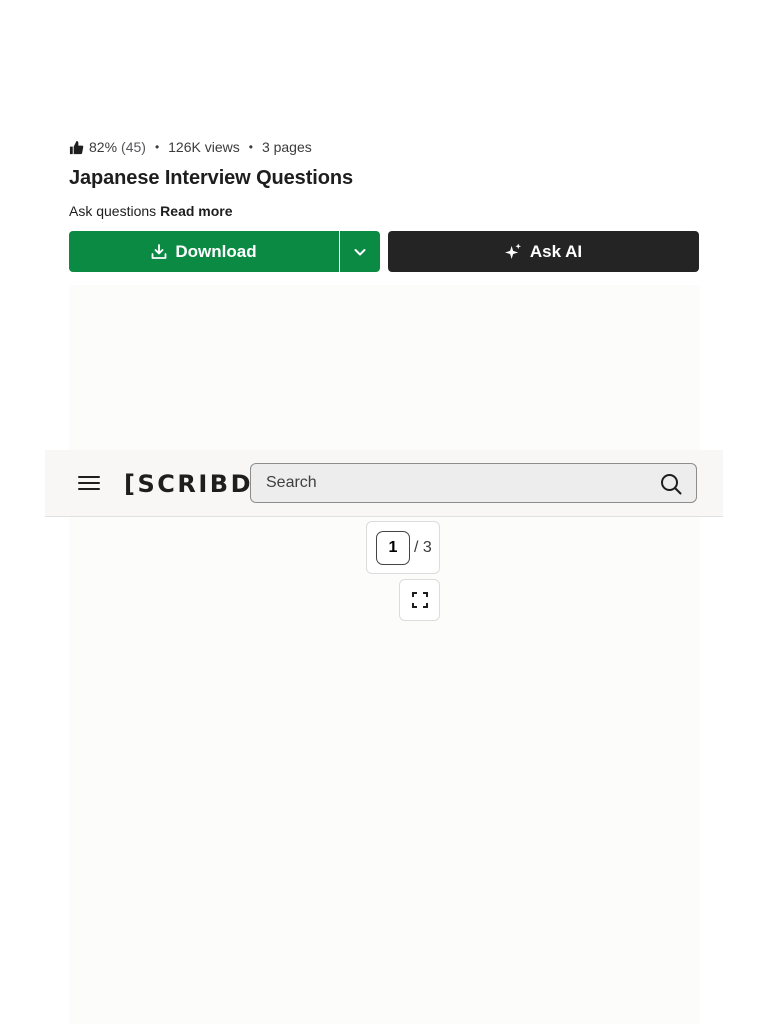 This screenshot has height=1024, width=768. Describe the element at coordinates (113, 211) in the screenshot. I see `description-text: Ask questions` at that location.